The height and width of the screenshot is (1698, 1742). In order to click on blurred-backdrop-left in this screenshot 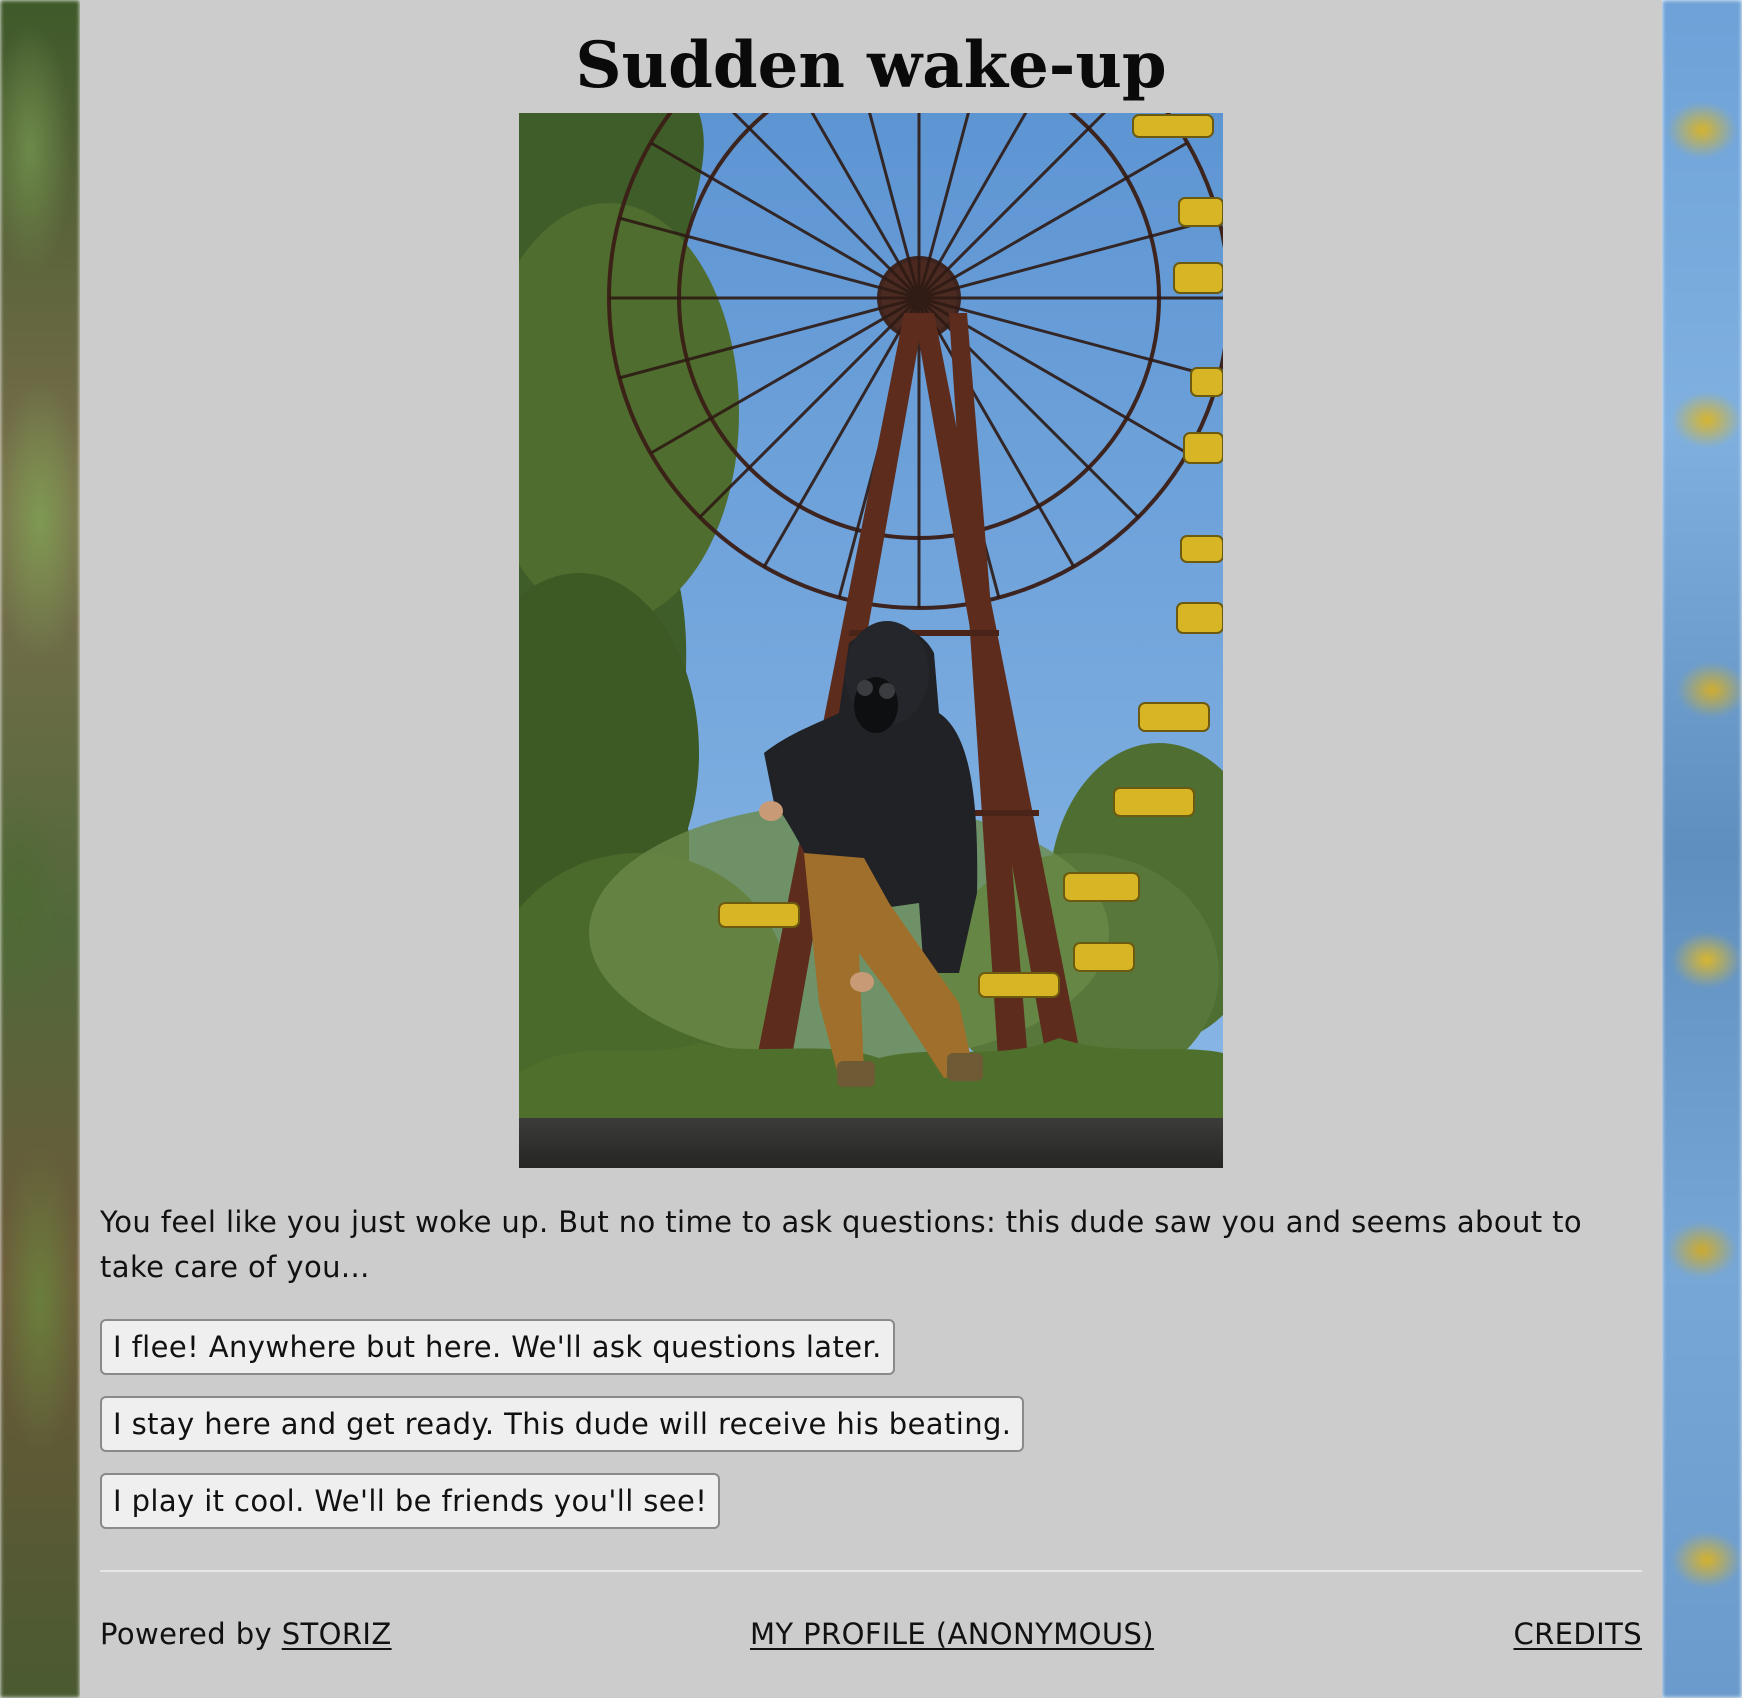, I will do `click(40, 849)`.